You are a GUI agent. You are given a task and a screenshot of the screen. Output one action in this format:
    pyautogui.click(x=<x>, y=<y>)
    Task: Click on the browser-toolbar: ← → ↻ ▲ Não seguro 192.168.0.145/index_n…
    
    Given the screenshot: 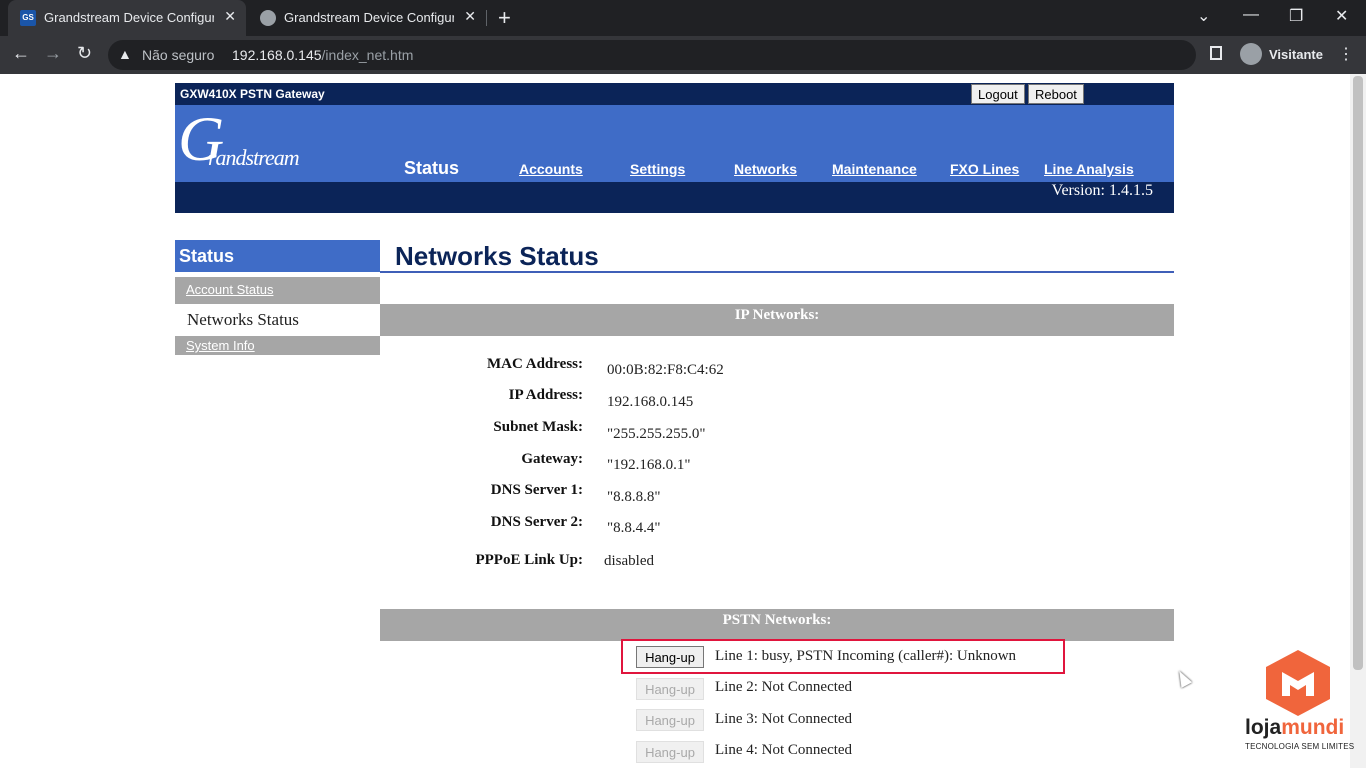 What is the action you would take?
    pyautogui.click(x=683, y=55)
    